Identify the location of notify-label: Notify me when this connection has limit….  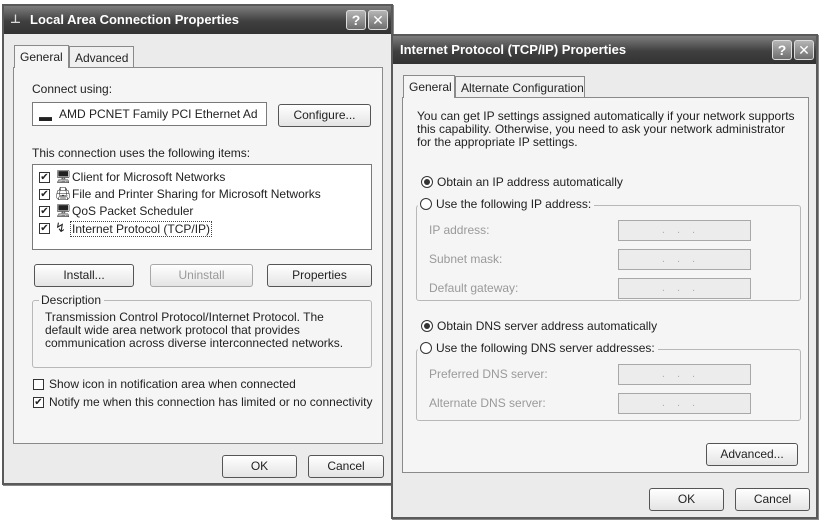
(211, 402).